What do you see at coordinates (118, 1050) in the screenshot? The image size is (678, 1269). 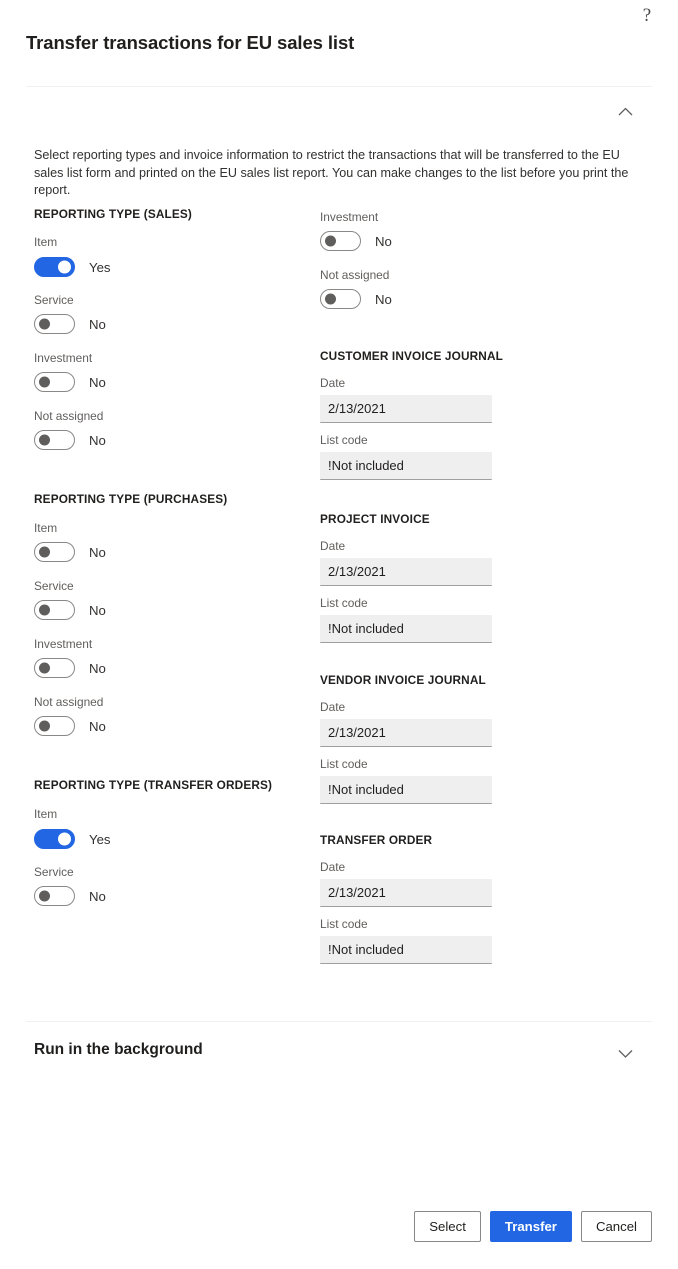 I see `run-in-background-heading: Run in the background` at bounding box center [118, 1050].